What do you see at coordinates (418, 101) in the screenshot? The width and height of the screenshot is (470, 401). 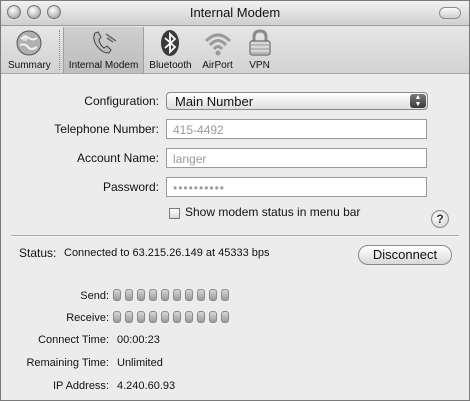 I see `popup-arrows-icon: ▲ ▼` at bounding box center [418, 101].